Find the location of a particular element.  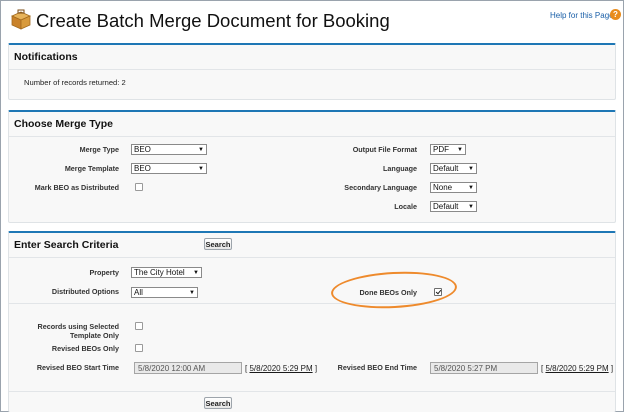

secondary-language-select: None ▼ is located at coordinates (453, 187).